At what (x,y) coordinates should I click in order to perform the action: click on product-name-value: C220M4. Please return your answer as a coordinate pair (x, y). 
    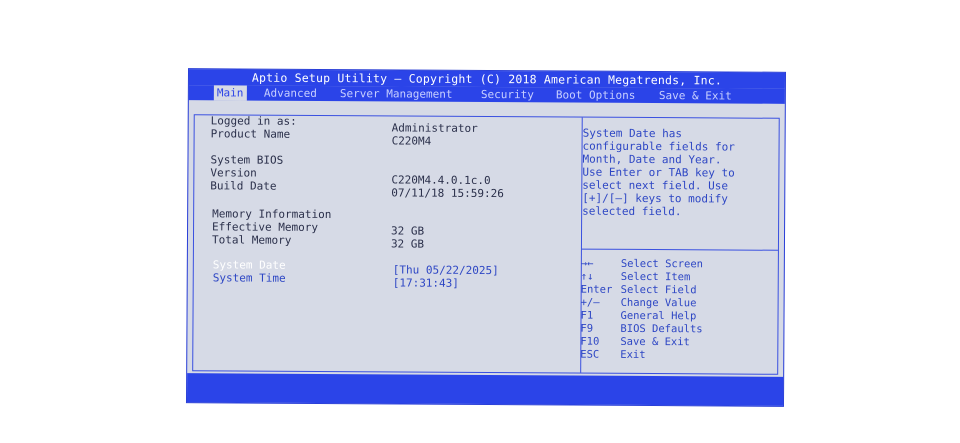
    Looking at the image, I should click on (411, 141).